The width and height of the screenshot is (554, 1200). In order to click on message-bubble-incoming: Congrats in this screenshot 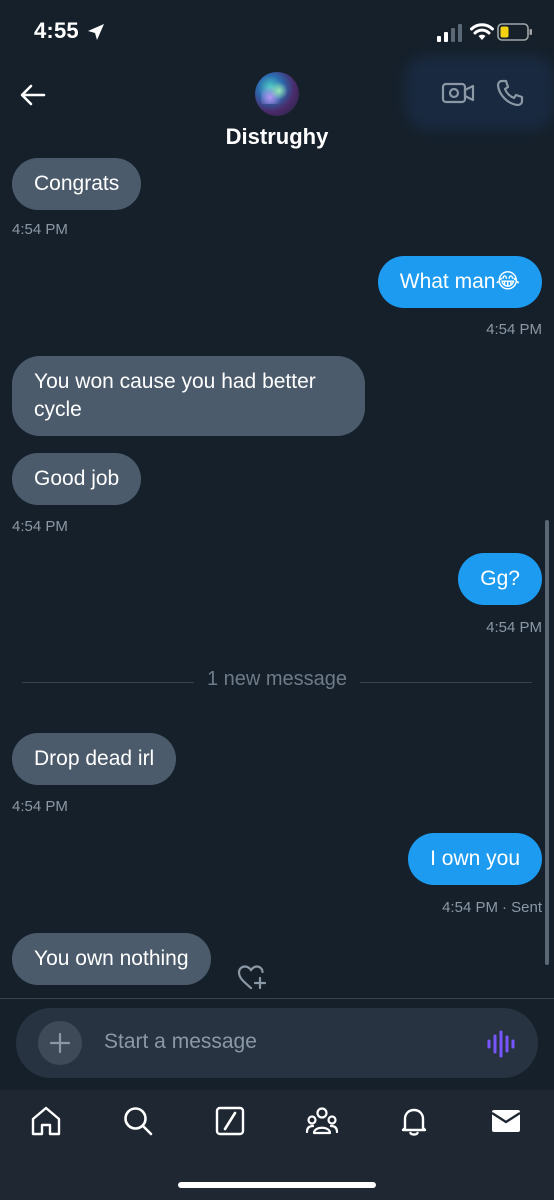, I will do `click(77, 184)`.